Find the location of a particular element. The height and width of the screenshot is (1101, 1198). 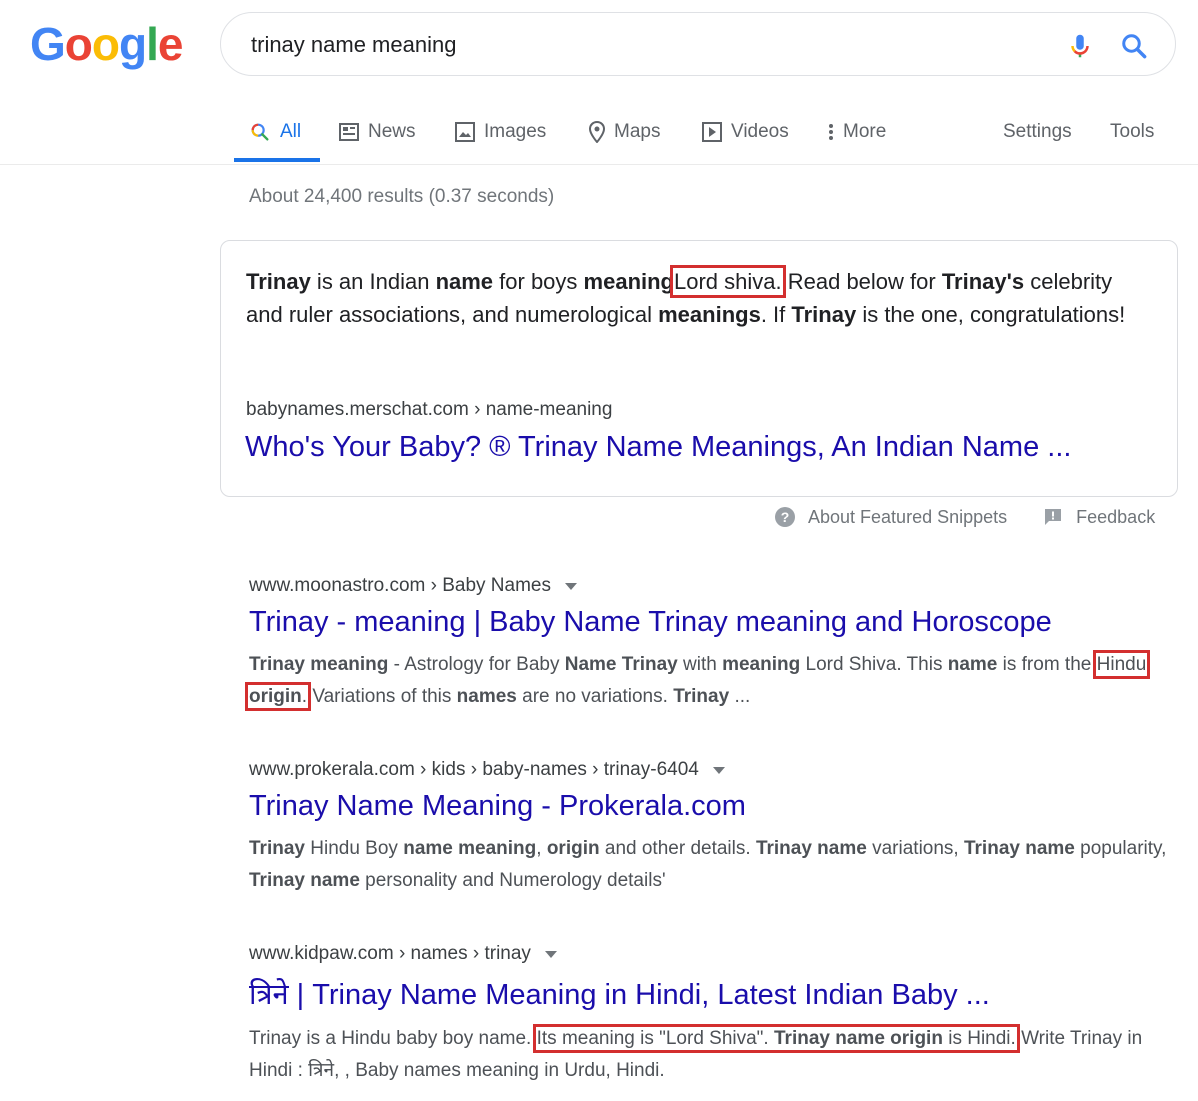

desc-span: is Hindi. is located at coordinates (979, 1038).